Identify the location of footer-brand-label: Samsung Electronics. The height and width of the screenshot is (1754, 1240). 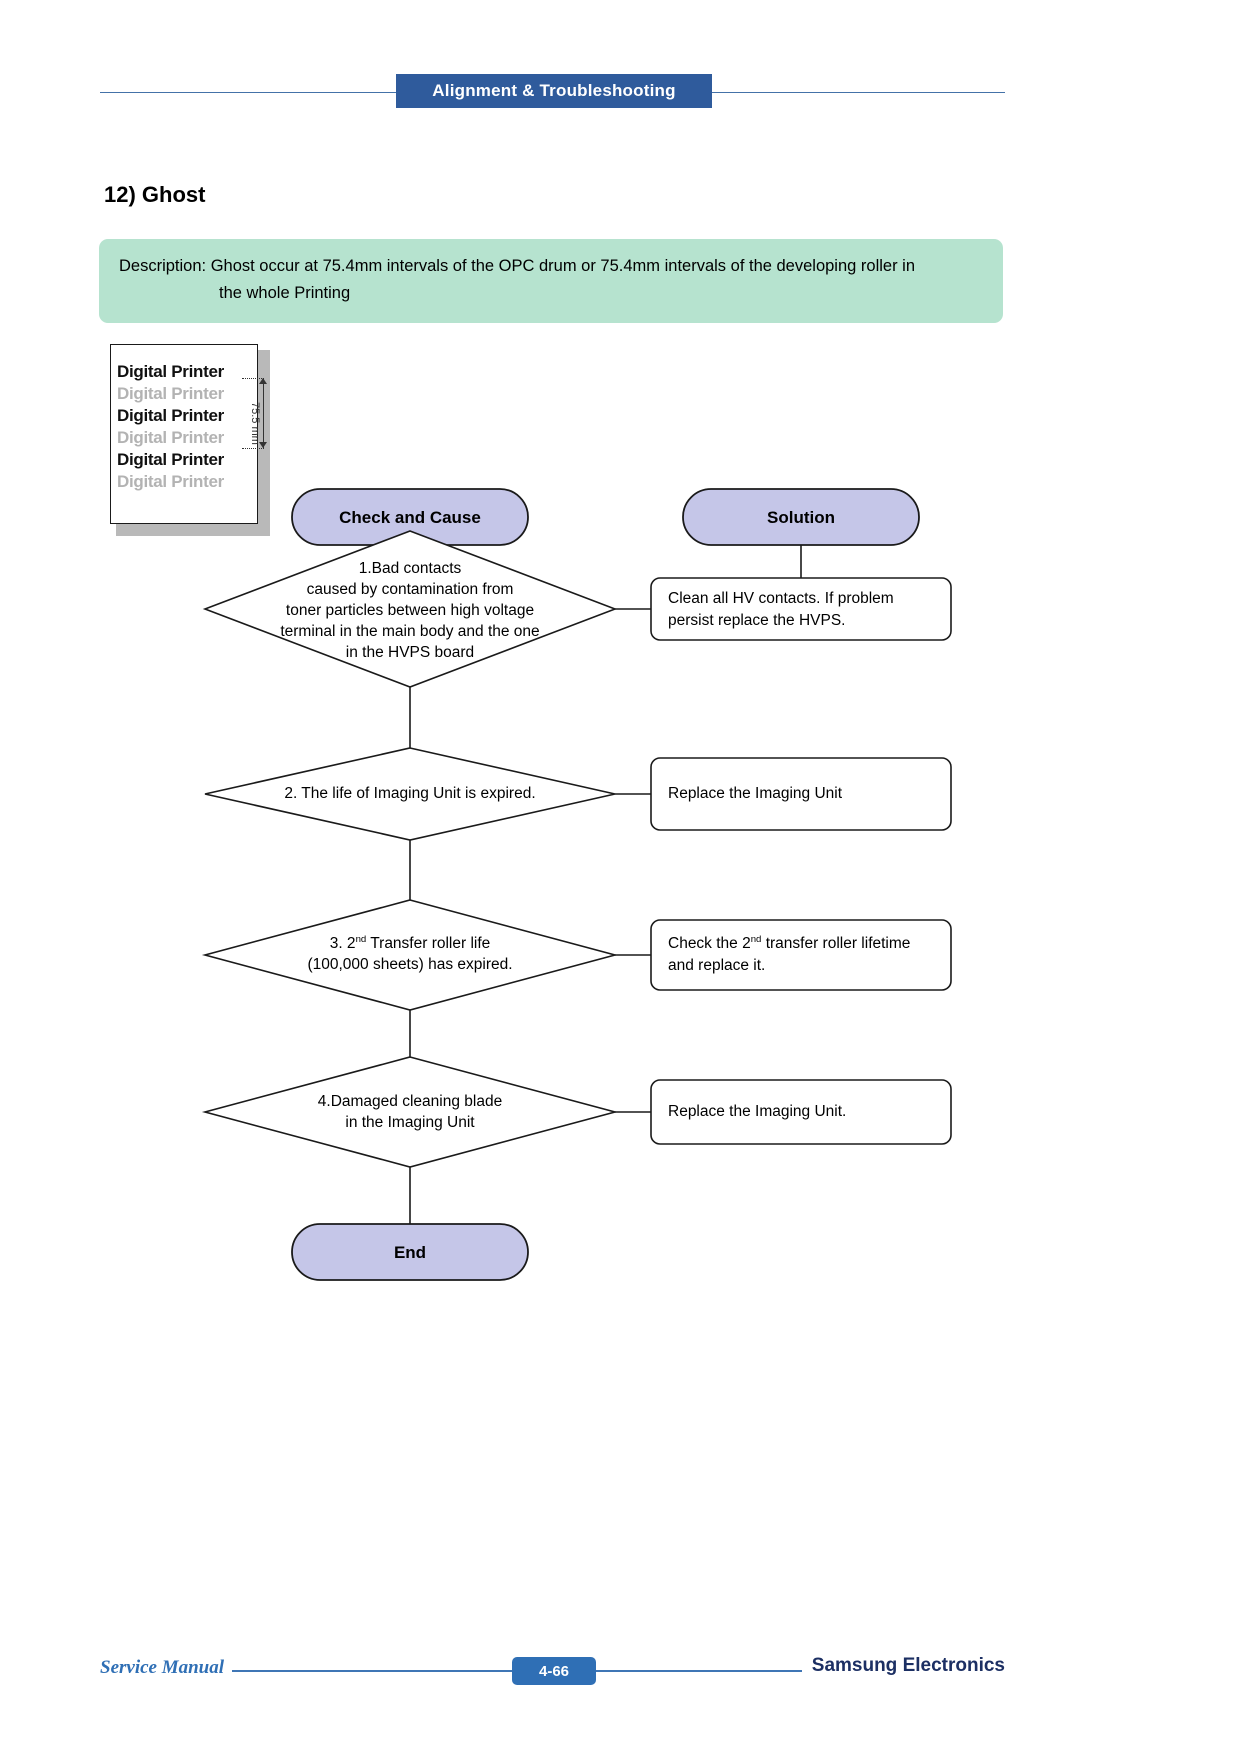
(903, 1666).